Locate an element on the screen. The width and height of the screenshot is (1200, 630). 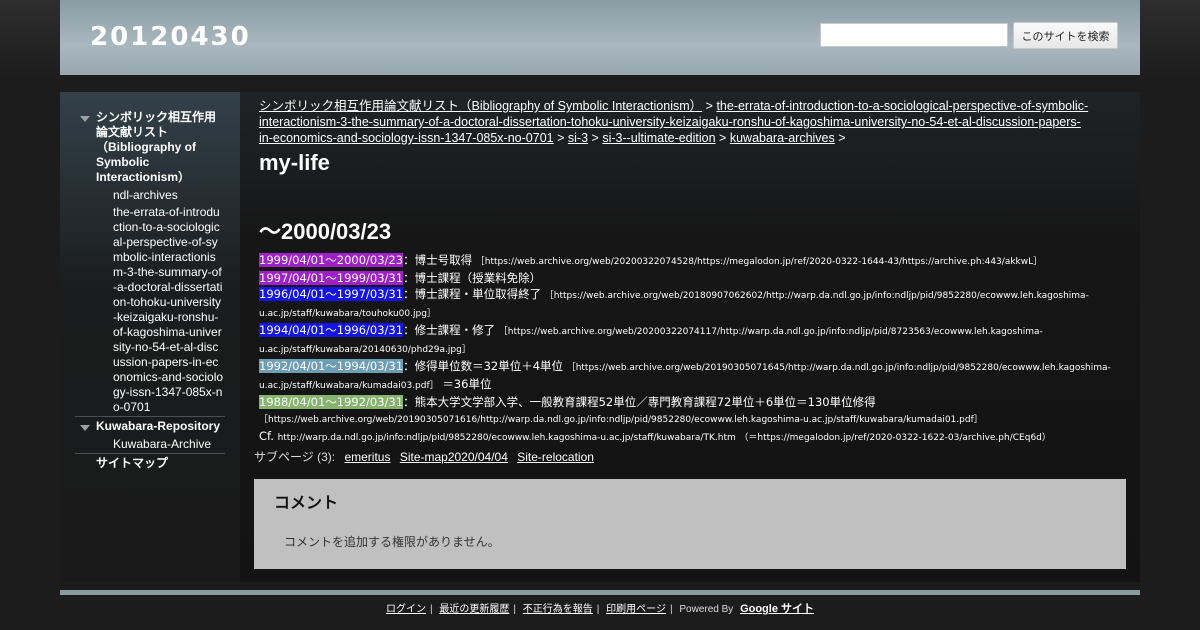
entry-date-highlight: 1999/04/01～2000/03/23 is located at coordinates (331, 260).